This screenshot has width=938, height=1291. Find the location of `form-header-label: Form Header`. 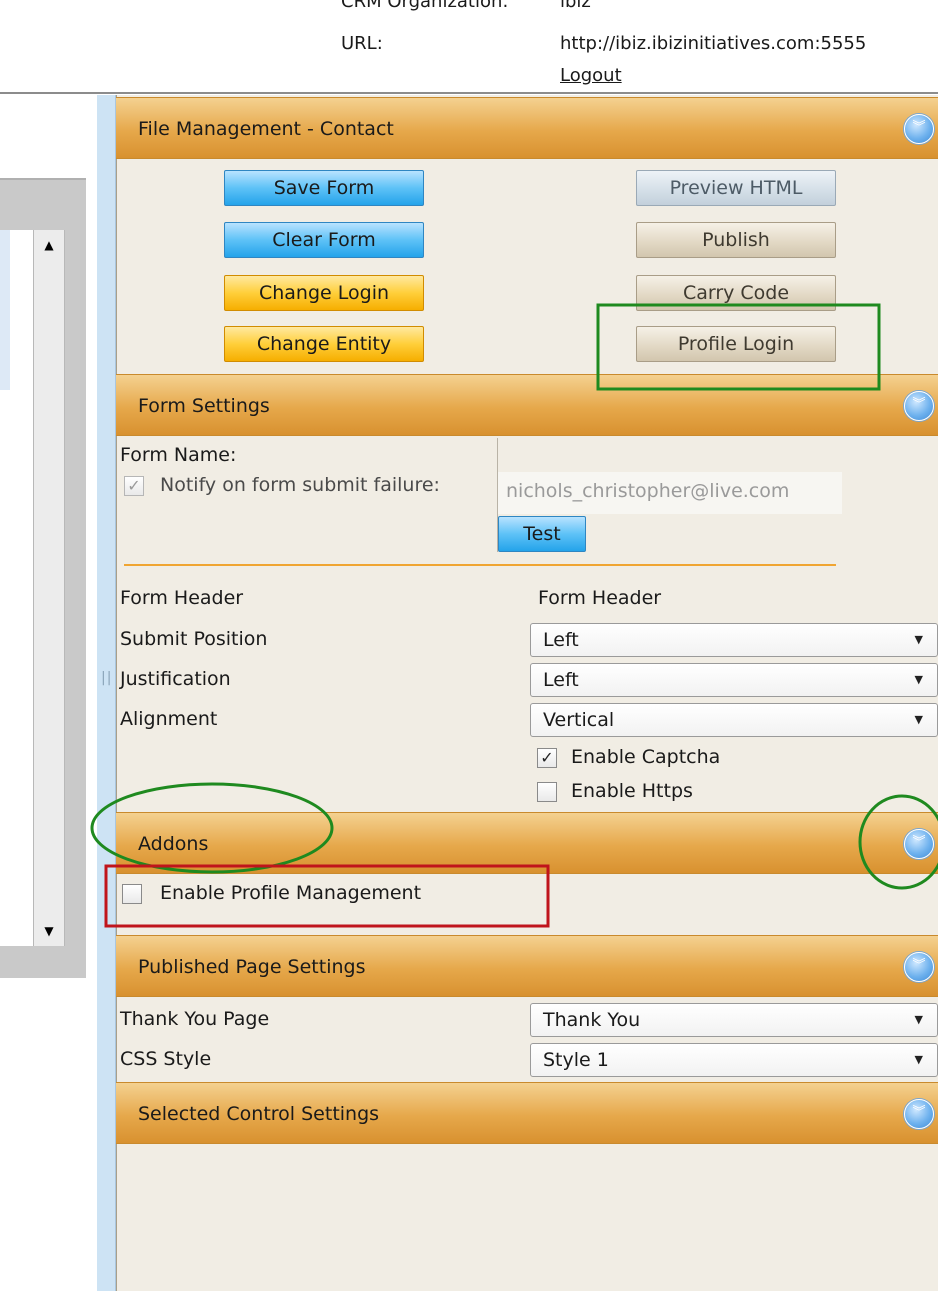

form-header-label: Form Header is located at coordinates (182, 598).